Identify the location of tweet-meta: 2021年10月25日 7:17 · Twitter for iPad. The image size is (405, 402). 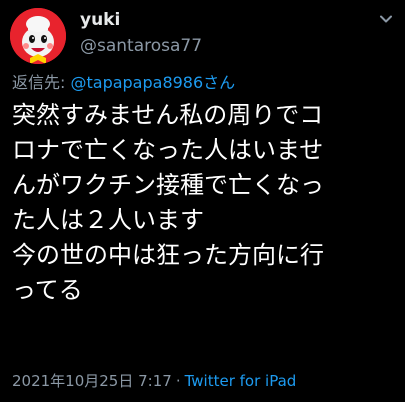
(154, 381).